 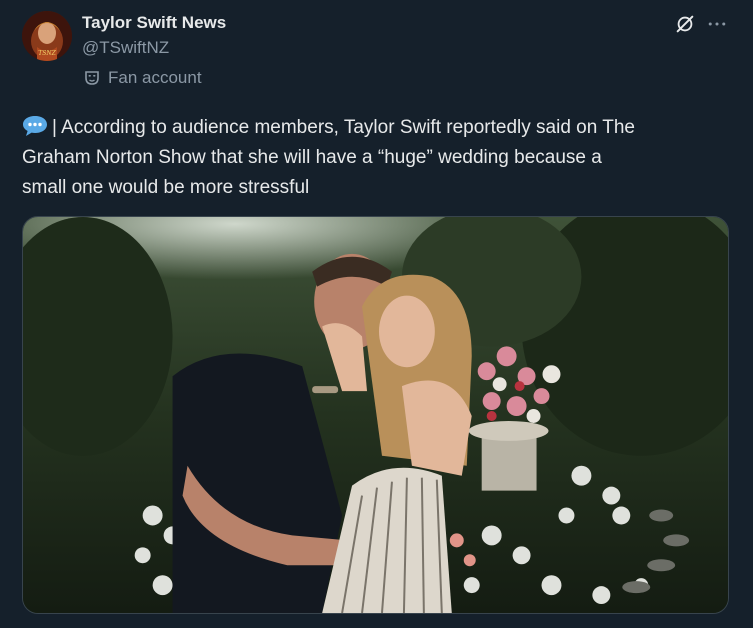 I want to click on theater-mask-icon, so click(x=92, y=78).